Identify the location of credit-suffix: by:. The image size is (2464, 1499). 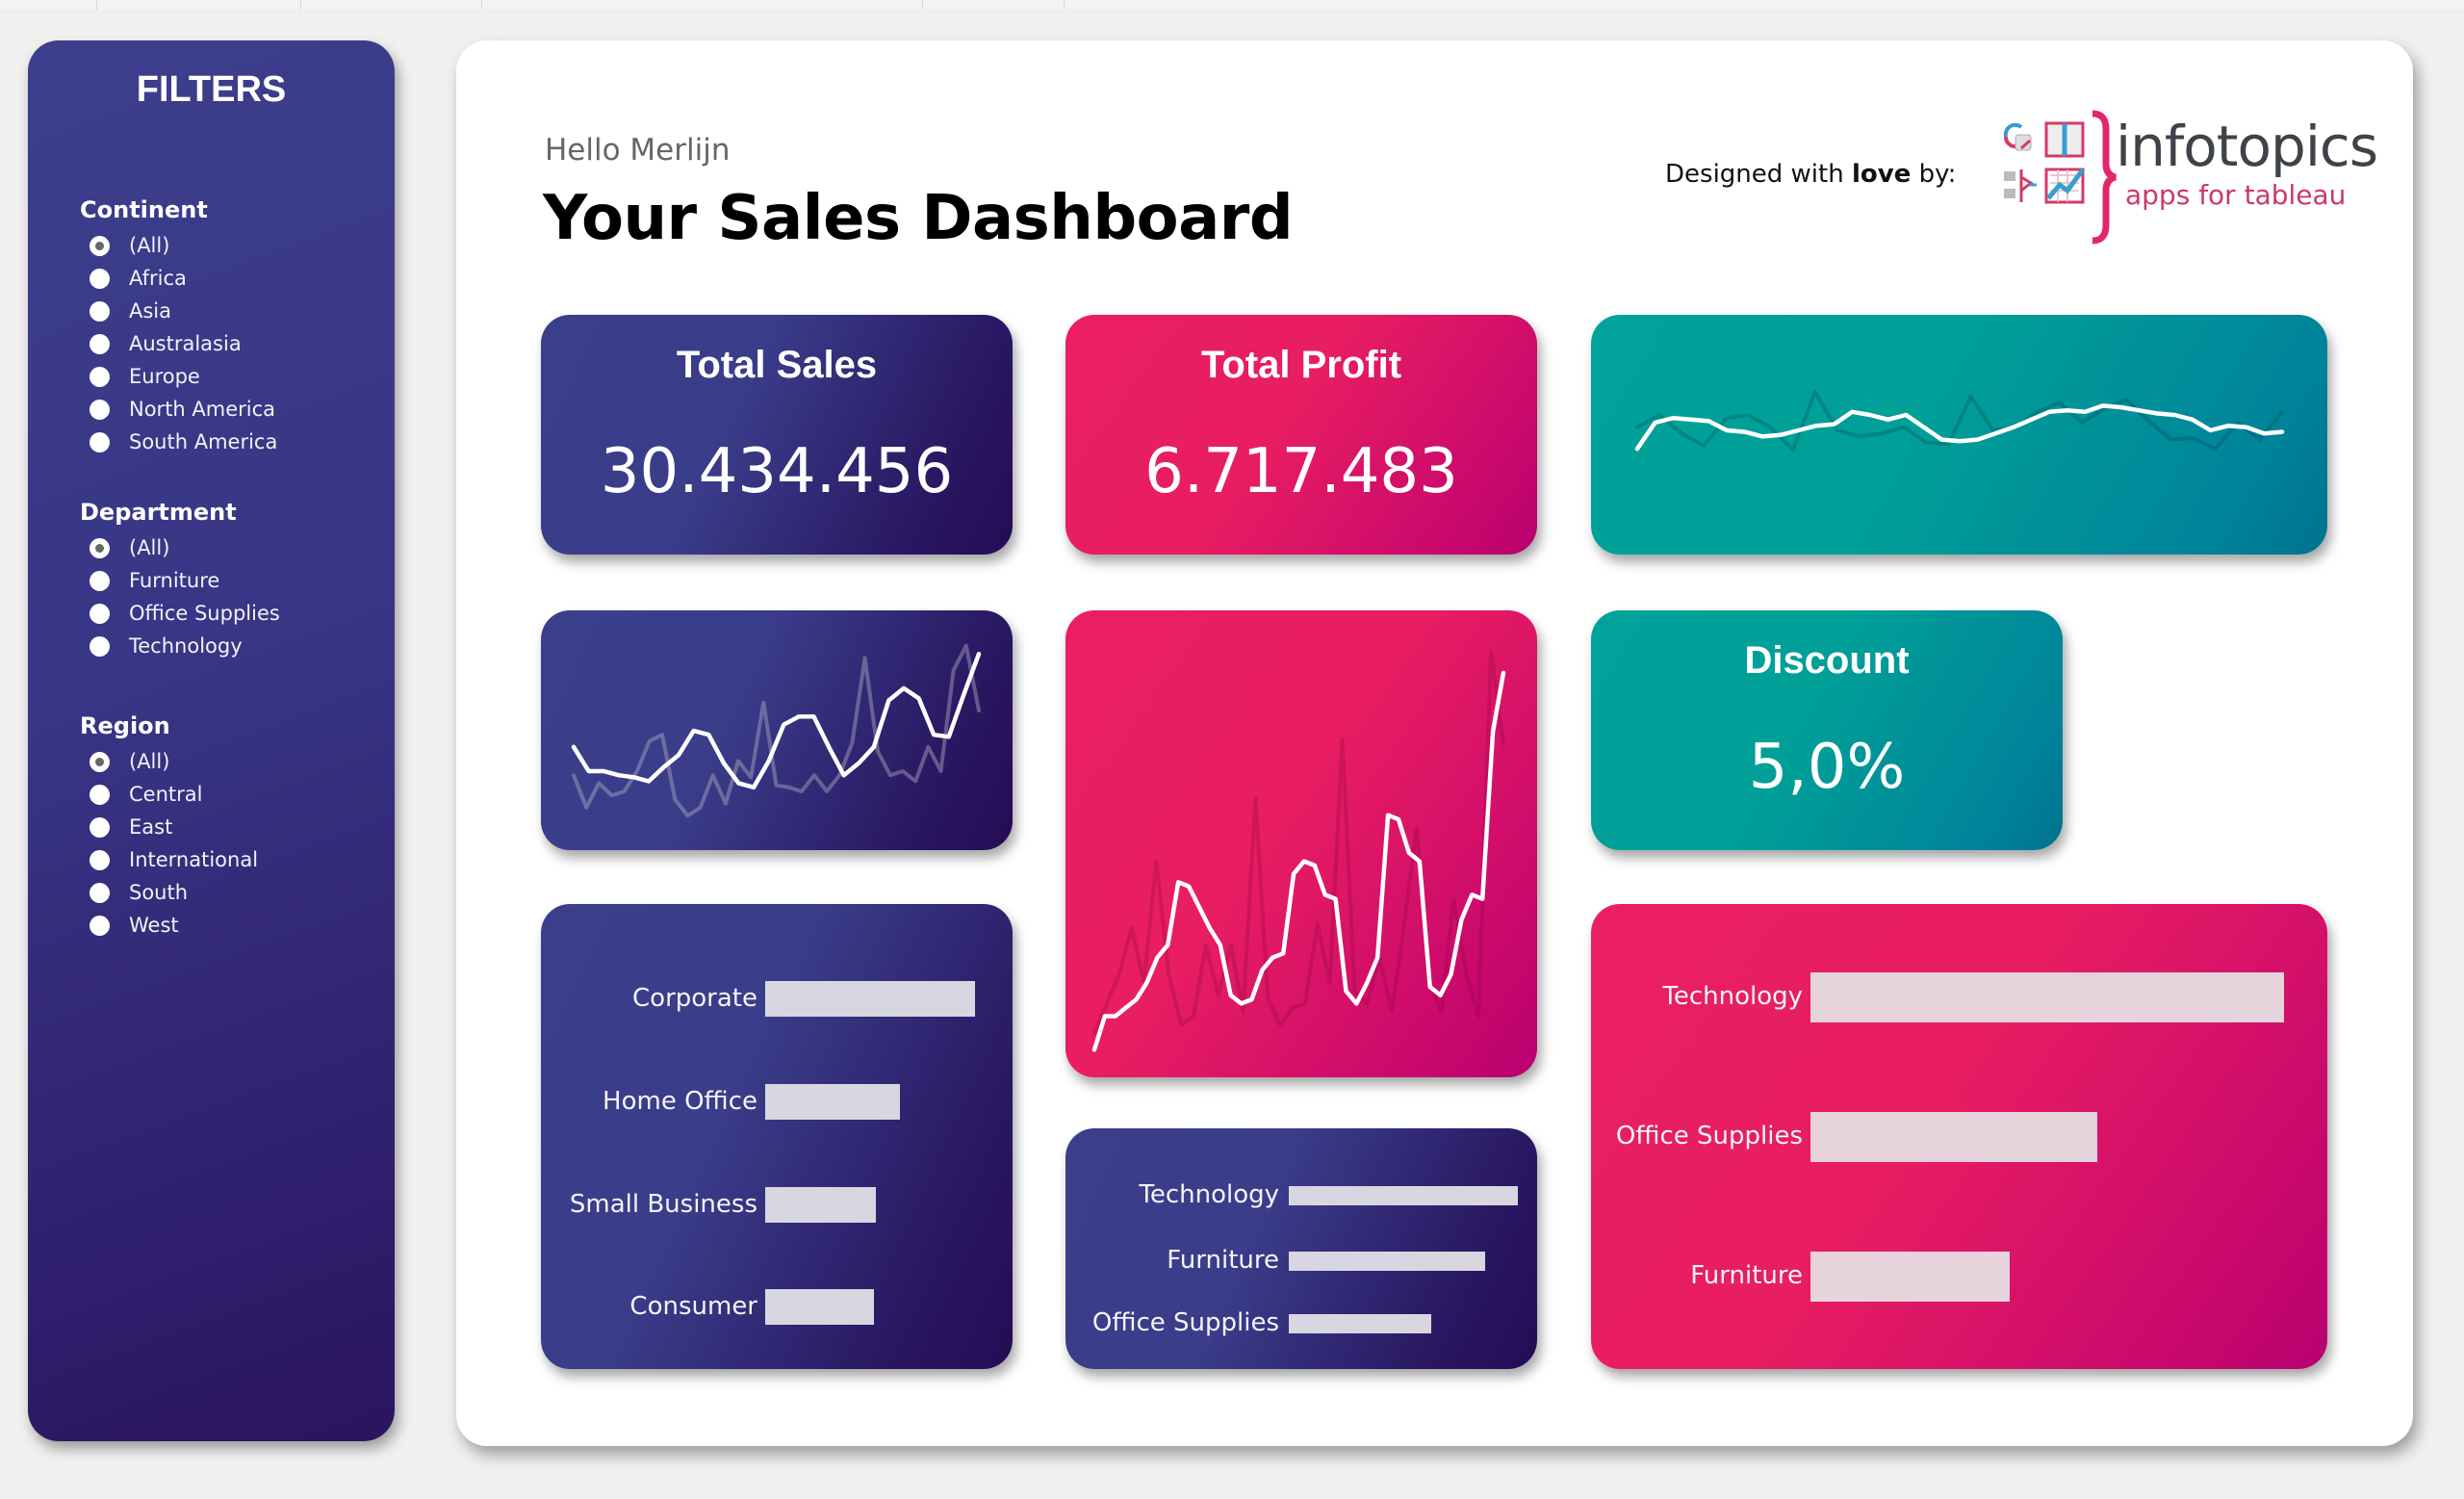
(1934, 174).